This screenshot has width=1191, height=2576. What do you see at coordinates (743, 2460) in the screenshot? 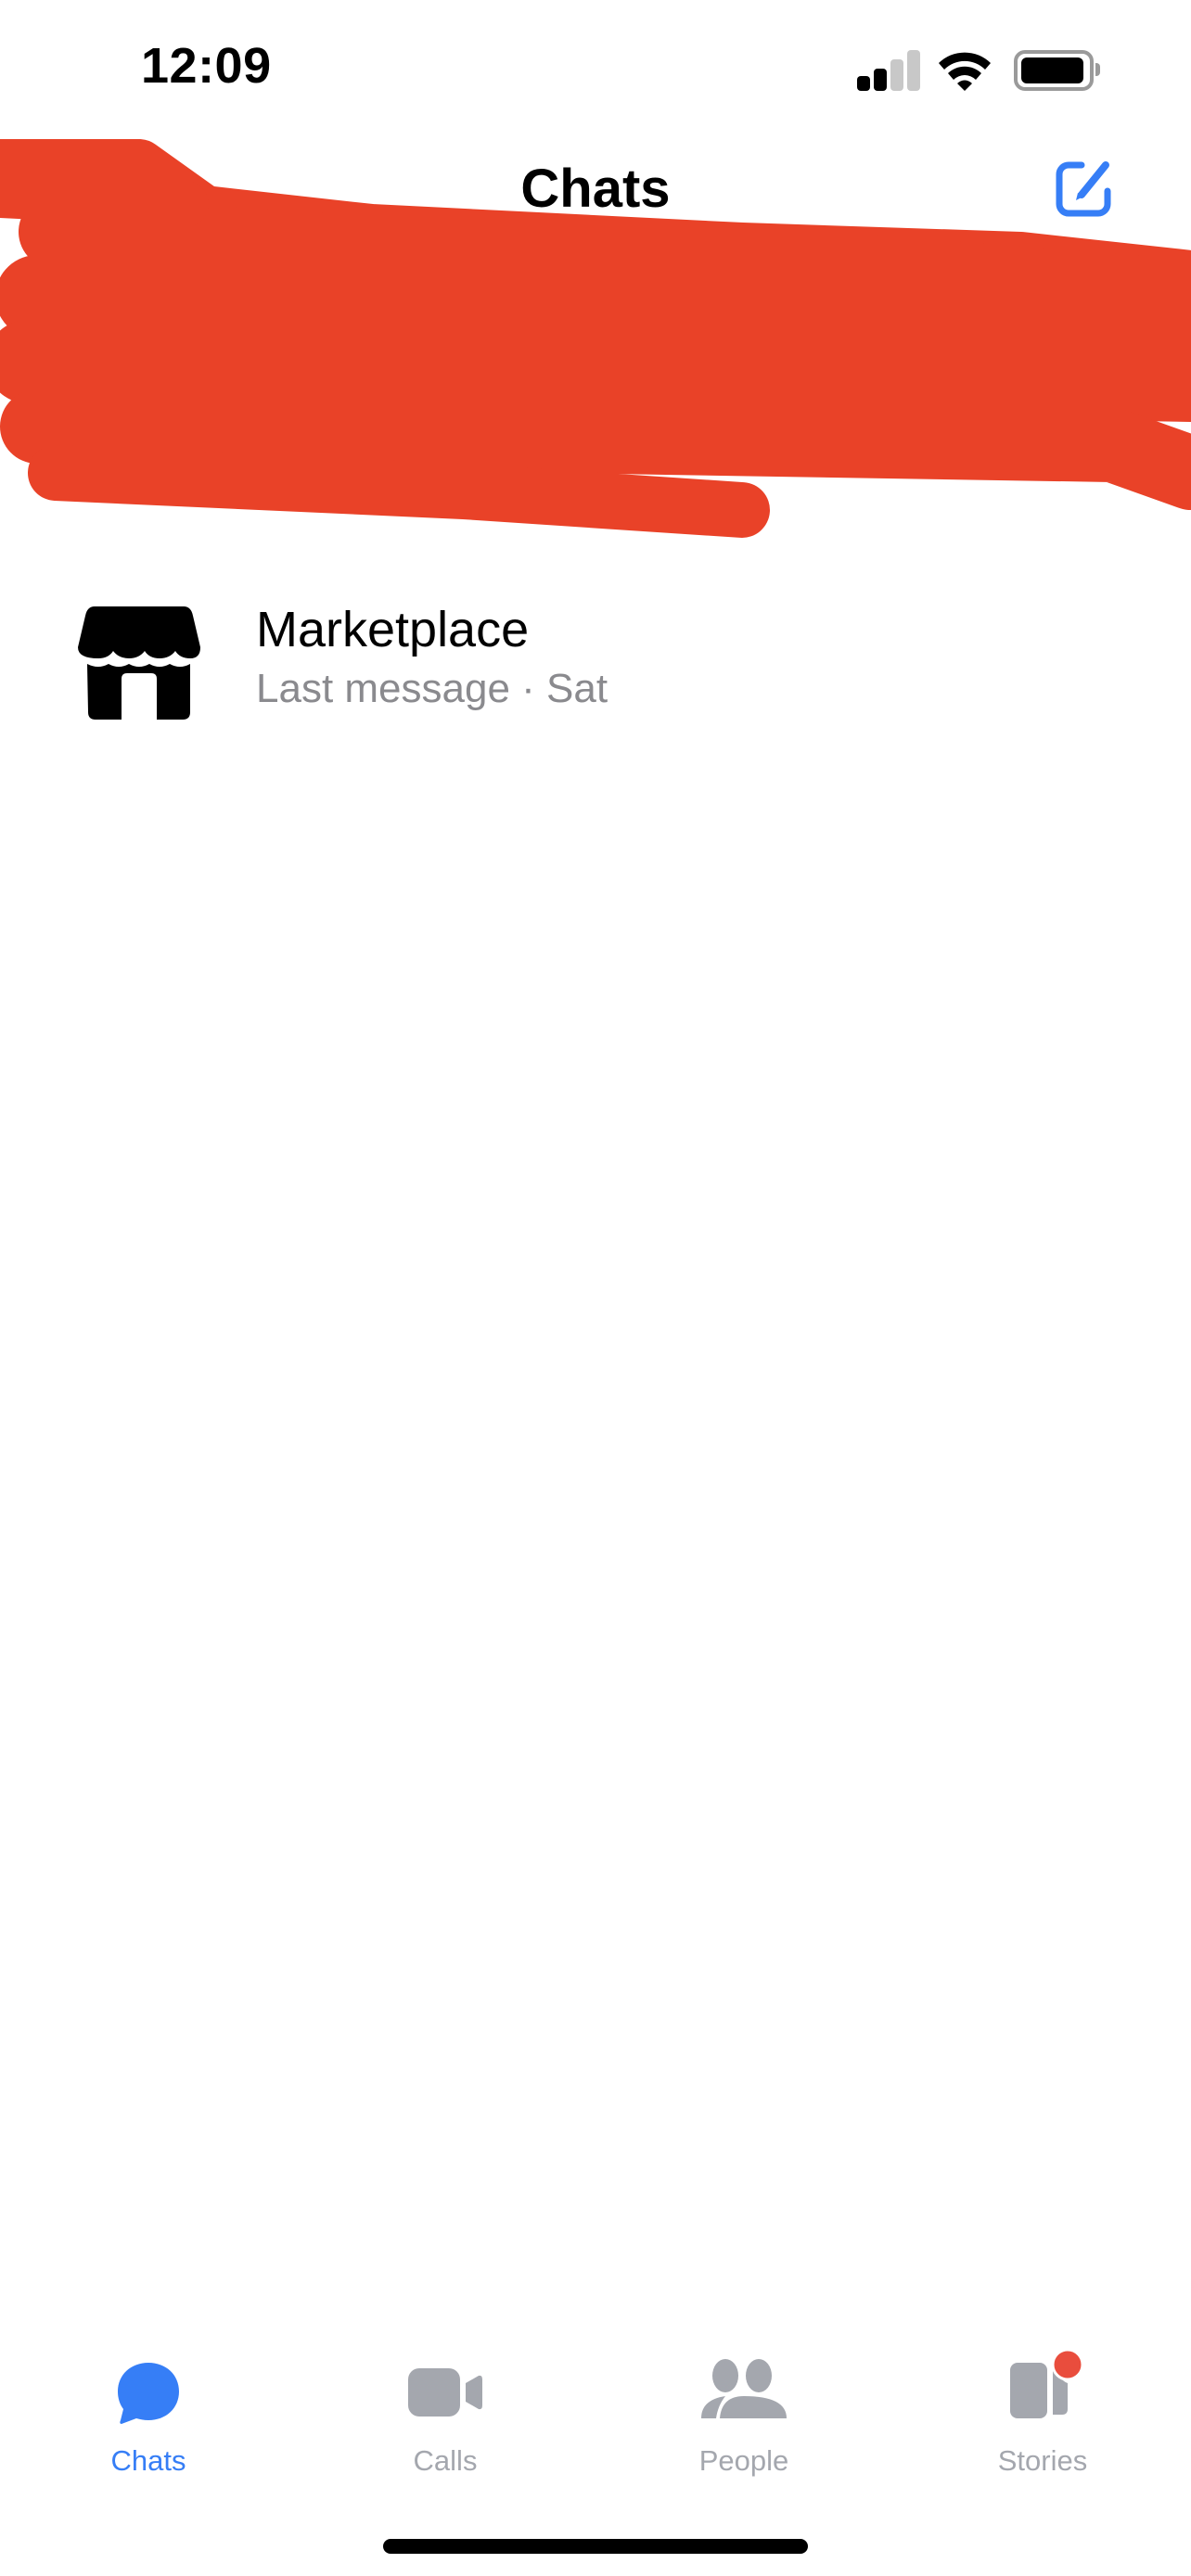
I see `tab-label: People` at bounding box center [743, 2460].